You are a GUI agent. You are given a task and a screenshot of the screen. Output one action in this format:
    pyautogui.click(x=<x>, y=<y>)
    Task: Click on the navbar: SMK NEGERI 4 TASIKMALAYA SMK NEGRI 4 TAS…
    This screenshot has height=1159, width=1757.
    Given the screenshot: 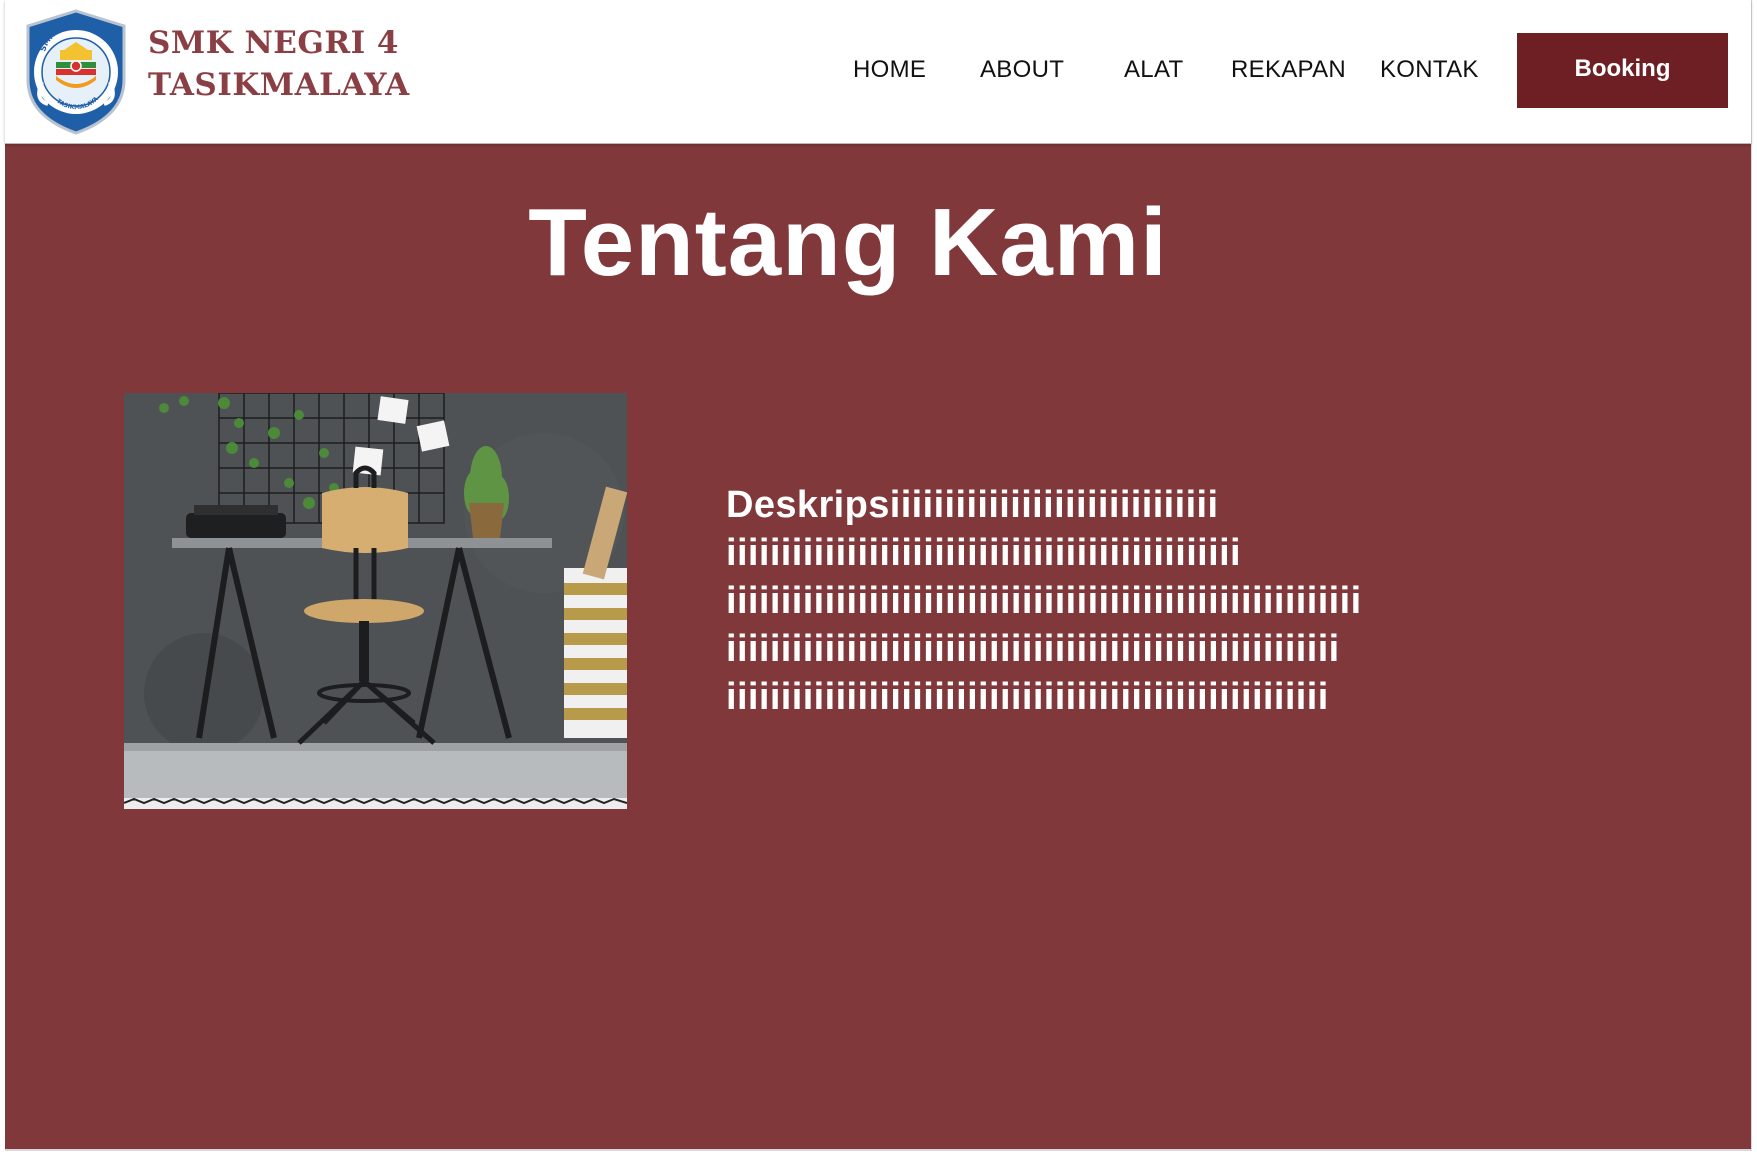 What is the action you would take?
    pyautogui.click(x=878, y=72)
    